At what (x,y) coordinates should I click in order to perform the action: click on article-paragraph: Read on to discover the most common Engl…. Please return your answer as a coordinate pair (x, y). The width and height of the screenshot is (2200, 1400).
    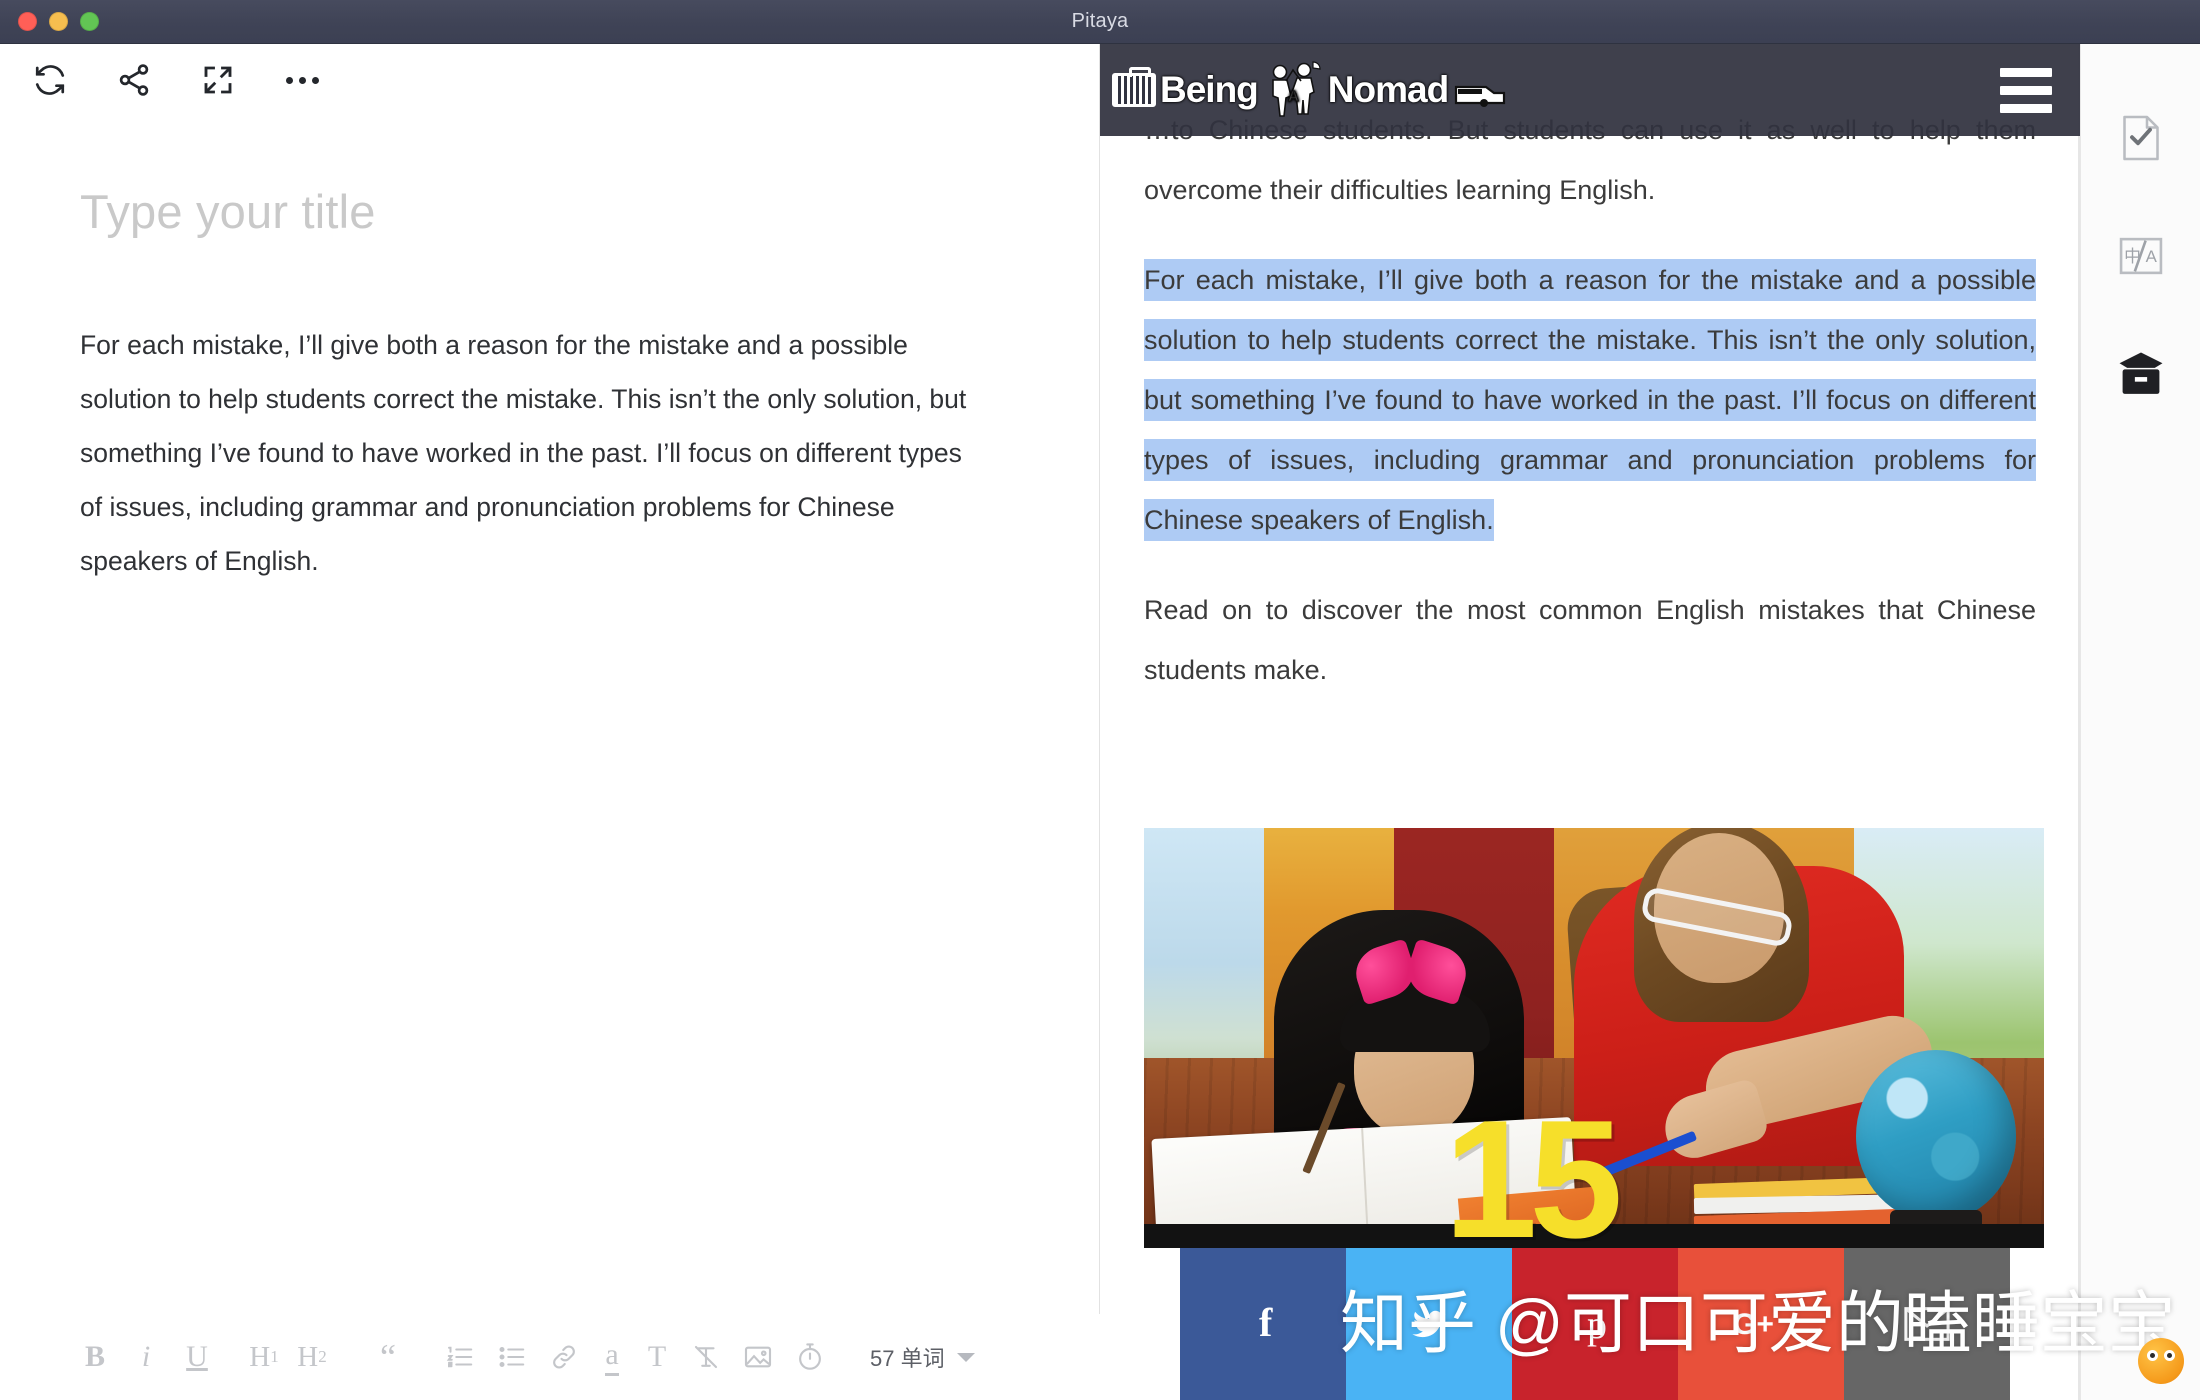
    Looking at the image, I should click on (1590, 640).